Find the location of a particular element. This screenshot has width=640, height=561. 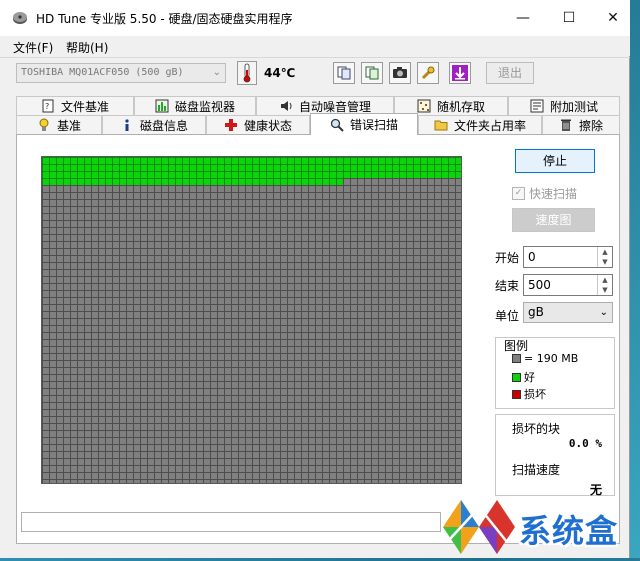

scan-speed-label: 扫描速度 is located at coordinates (536, 470).